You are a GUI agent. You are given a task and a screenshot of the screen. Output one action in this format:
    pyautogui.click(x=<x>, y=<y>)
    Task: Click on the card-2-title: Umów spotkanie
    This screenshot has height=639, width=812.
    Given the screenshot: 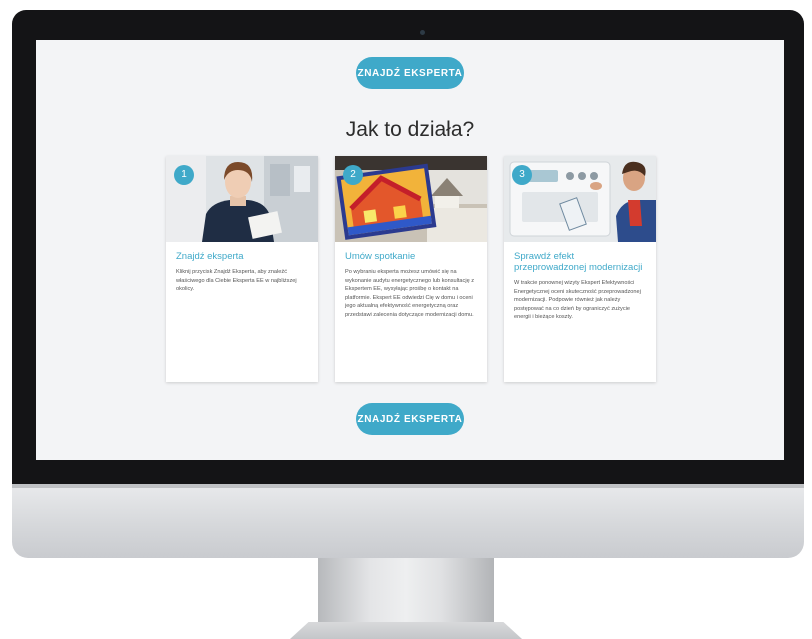 What is the action you would take?
    pyautogui.click(x=380, y=256)
    